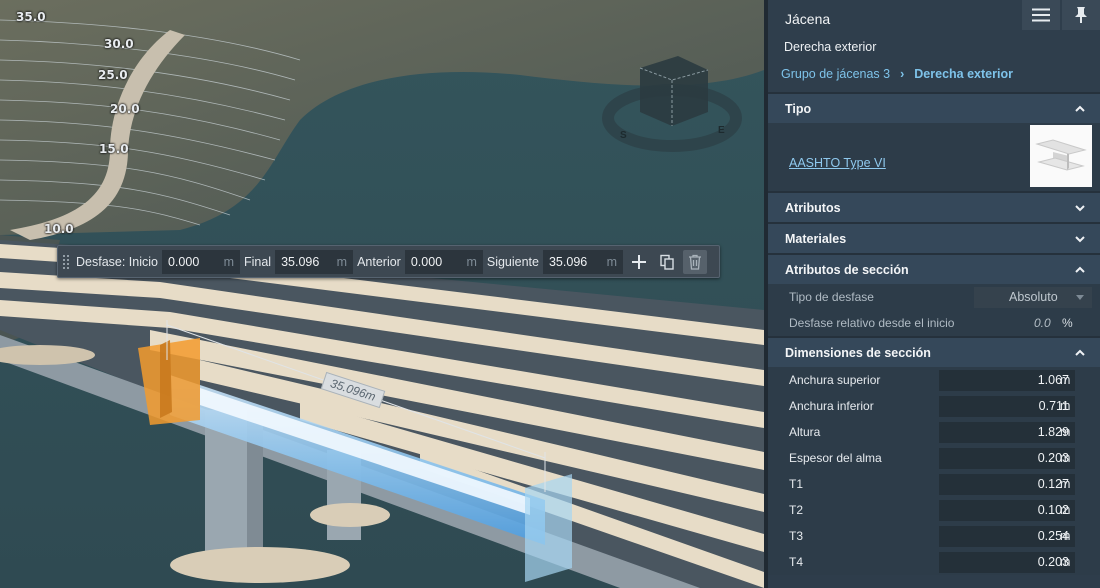 The width and height of the screenshot is (1100, 588). Describe the element at coordinates (623, 135) in the screenshot. I see `compass-south: S` at that location.